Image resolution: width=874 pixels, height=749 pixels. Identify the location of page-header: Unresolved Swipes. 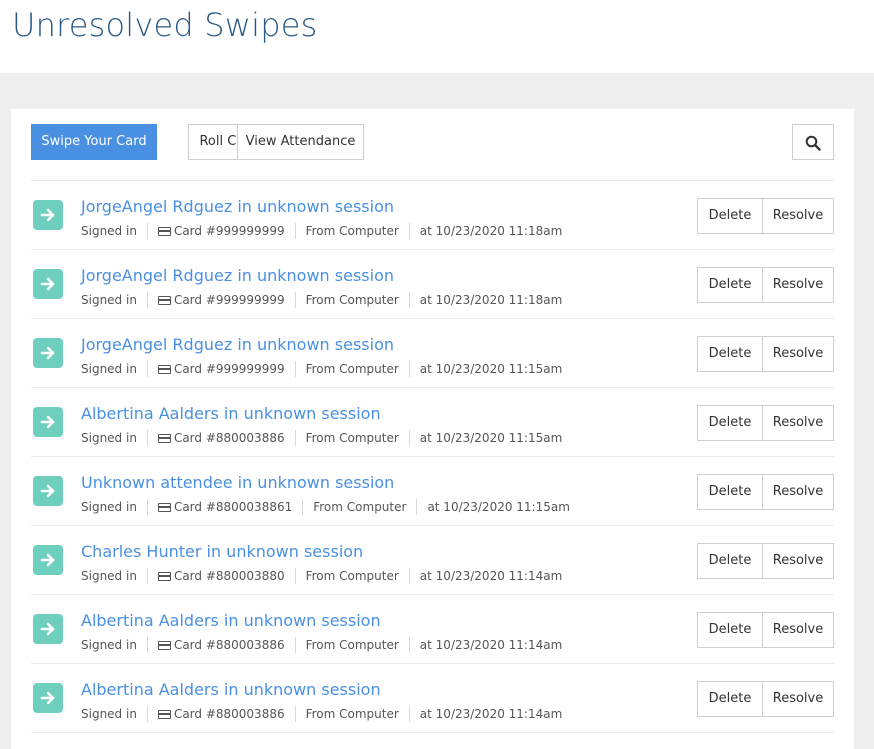
(437, 36).